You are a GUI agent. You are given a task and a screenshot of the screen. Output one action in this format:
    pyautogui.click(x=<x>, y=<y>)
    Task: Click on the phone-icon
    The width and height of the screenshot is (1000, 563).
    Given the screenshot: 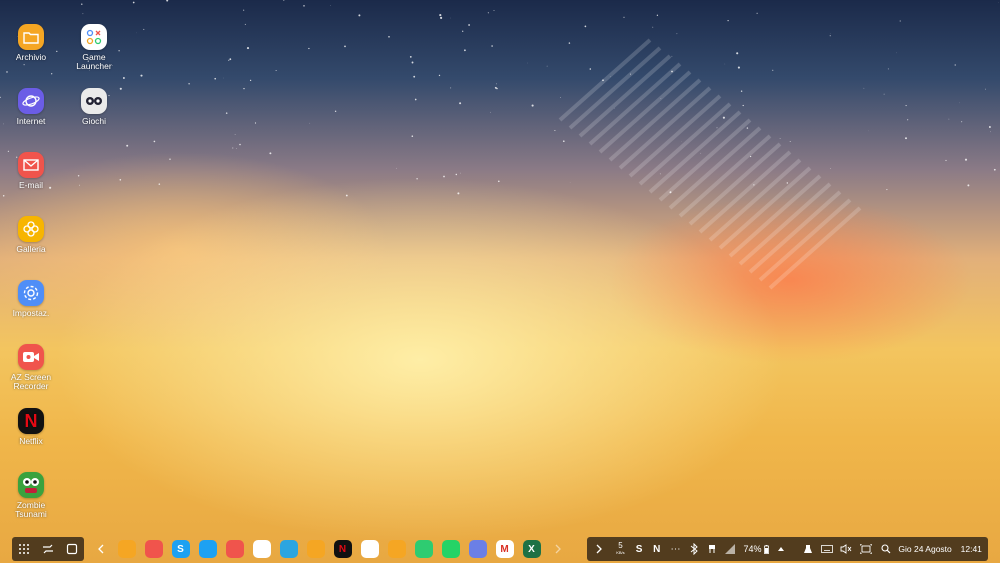 What is the action you would take?
    pyautogui.click(x=423, y=549)
    